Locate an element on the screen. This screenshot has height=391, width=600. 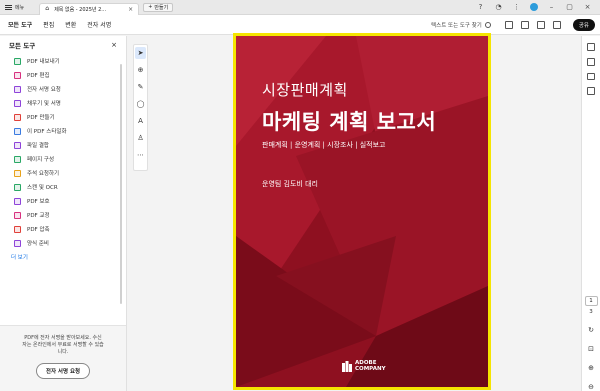
main-toolbar: 모든 도구 편집 변환 전자 서명 텍스트 또는 도구 찾기 공유 is located at coordinates (300, 25).